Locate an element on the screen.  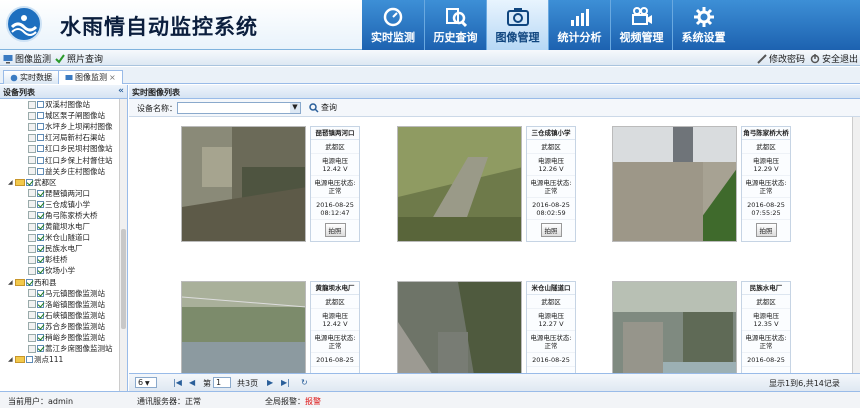
tree-item: 城区泵子闸图像站 is located at coordinates (60, 115).